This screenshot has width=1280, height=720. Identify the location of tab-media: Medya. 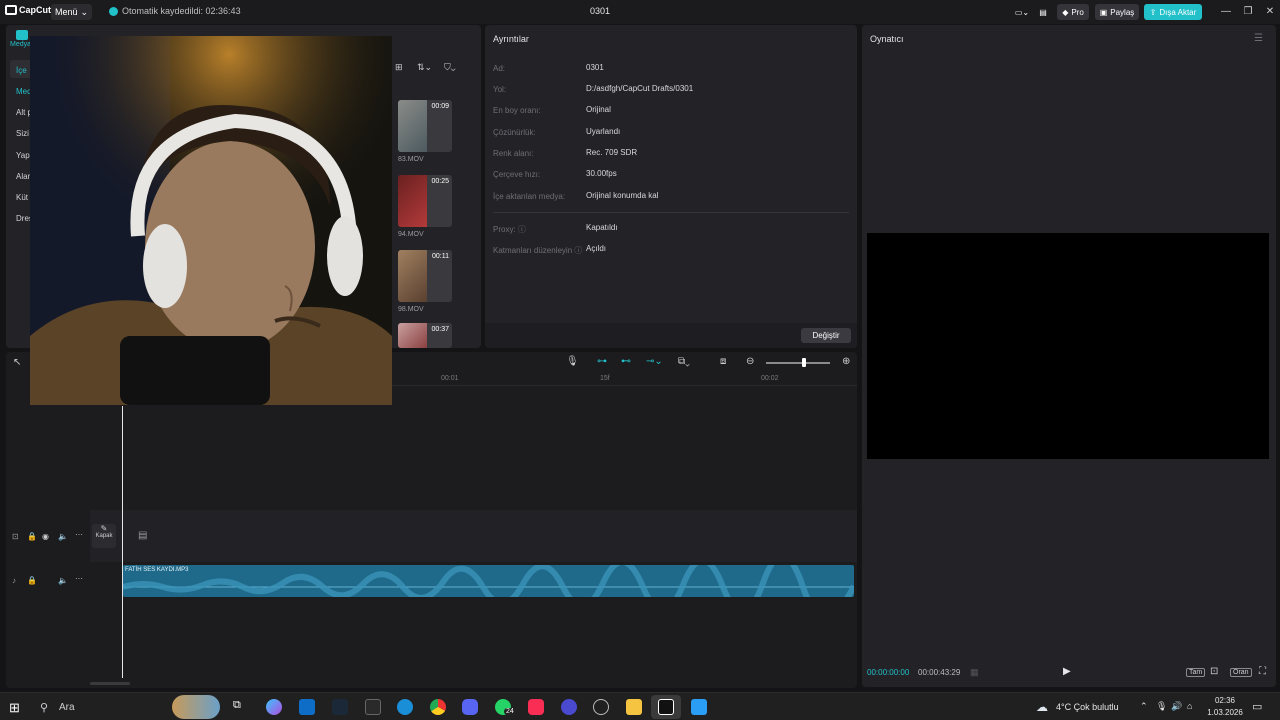
(20, 44).